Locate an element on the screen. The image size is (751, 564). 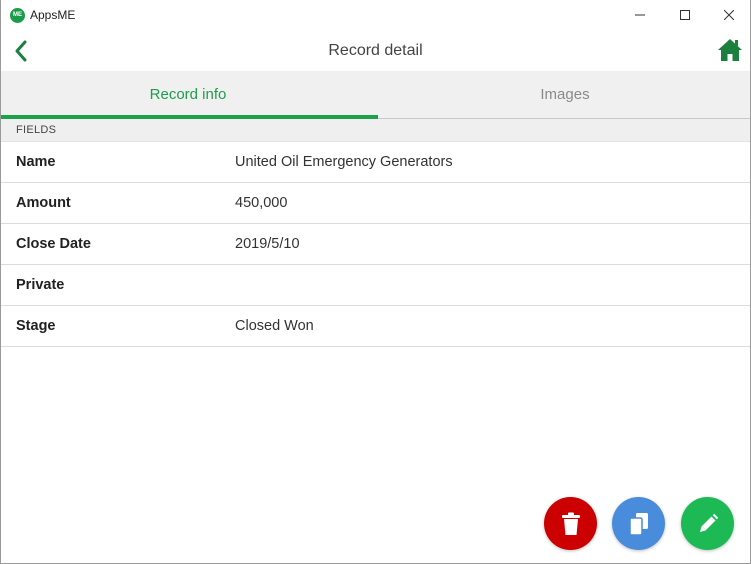
field-label: Private is located at coordinates (40, 285).